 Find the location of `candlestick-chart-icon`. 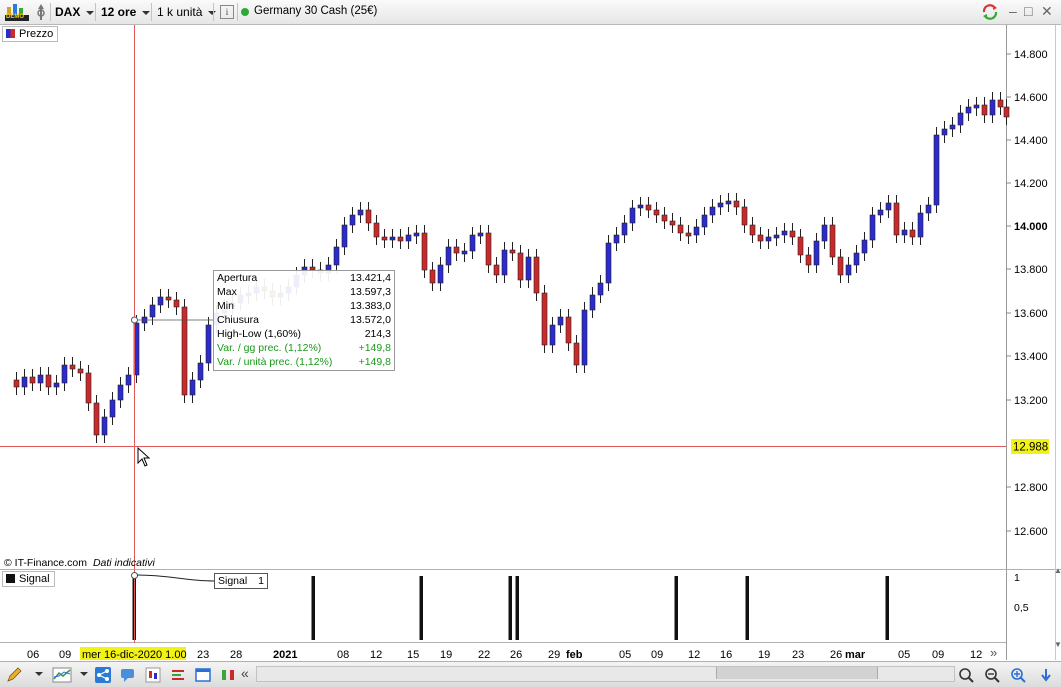

candlestick-chart-icon is located at coordinates (153, 675).